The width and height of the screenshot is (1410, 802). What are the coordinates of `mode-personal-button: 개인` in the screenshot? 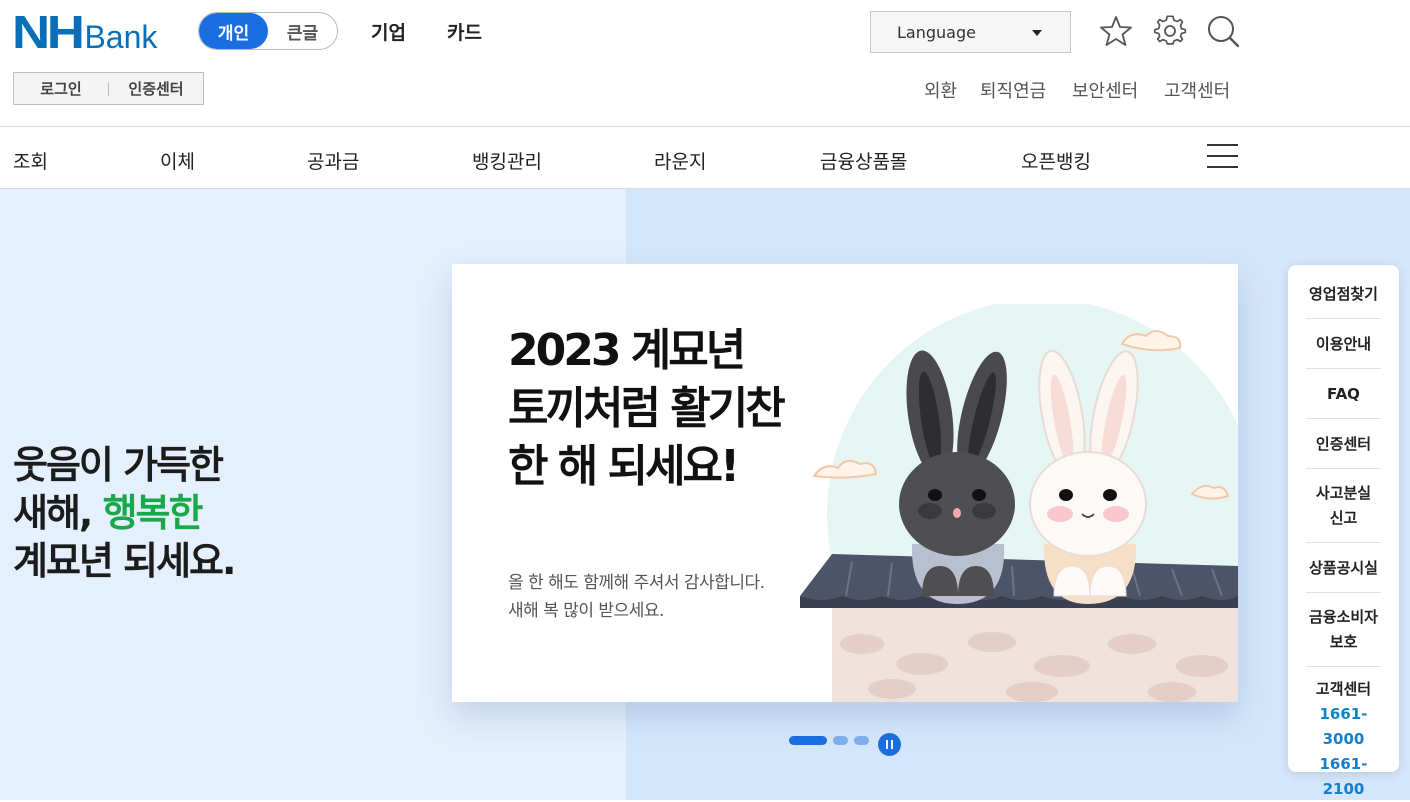 It's located at (233, 31).